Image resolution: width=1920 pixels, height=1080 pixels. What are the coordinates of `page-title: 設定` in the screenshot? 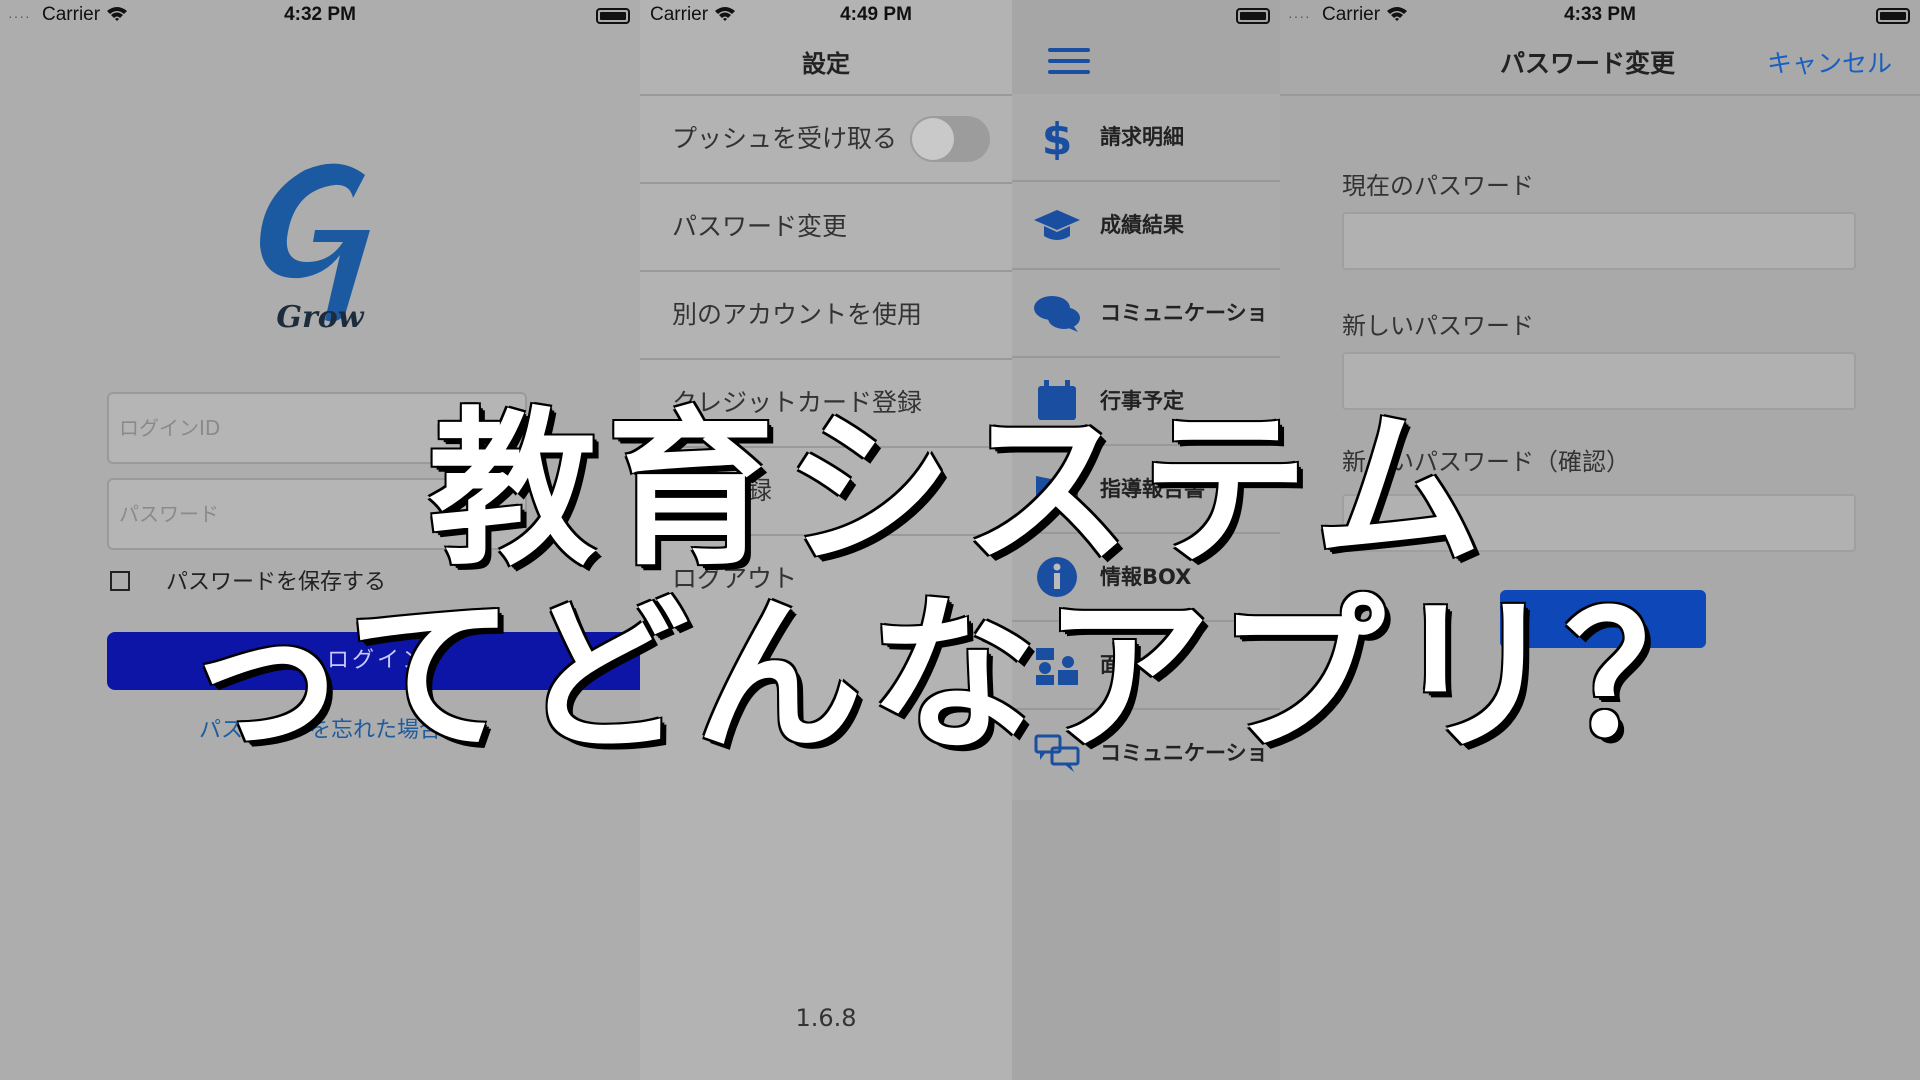 It's located at (826, 64).